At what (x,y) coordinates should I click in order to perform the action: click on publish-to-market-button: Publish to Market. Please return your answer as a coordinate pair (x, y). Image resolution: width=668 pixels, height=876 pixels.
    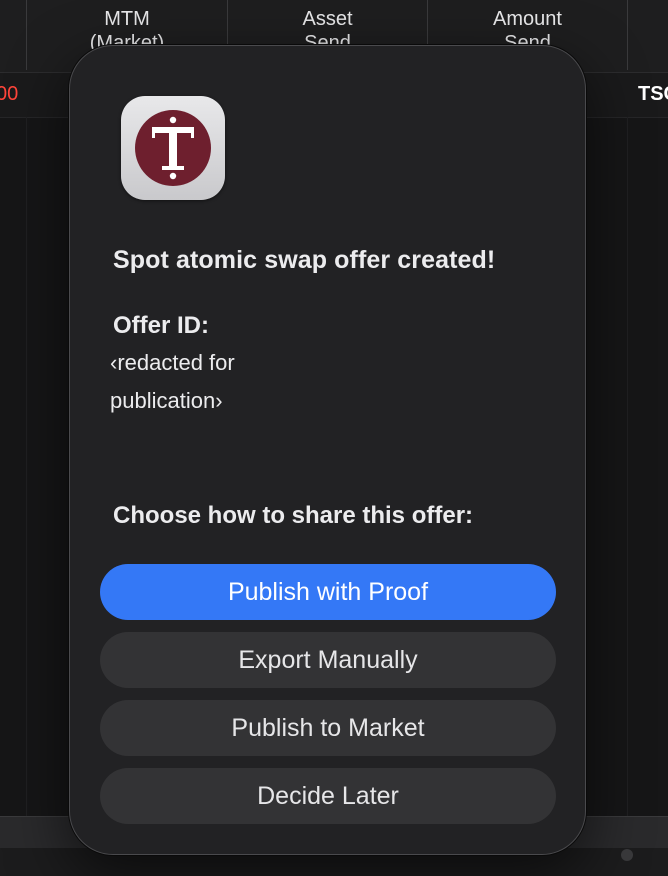
    Looking at the image, I should click on (328, 728).